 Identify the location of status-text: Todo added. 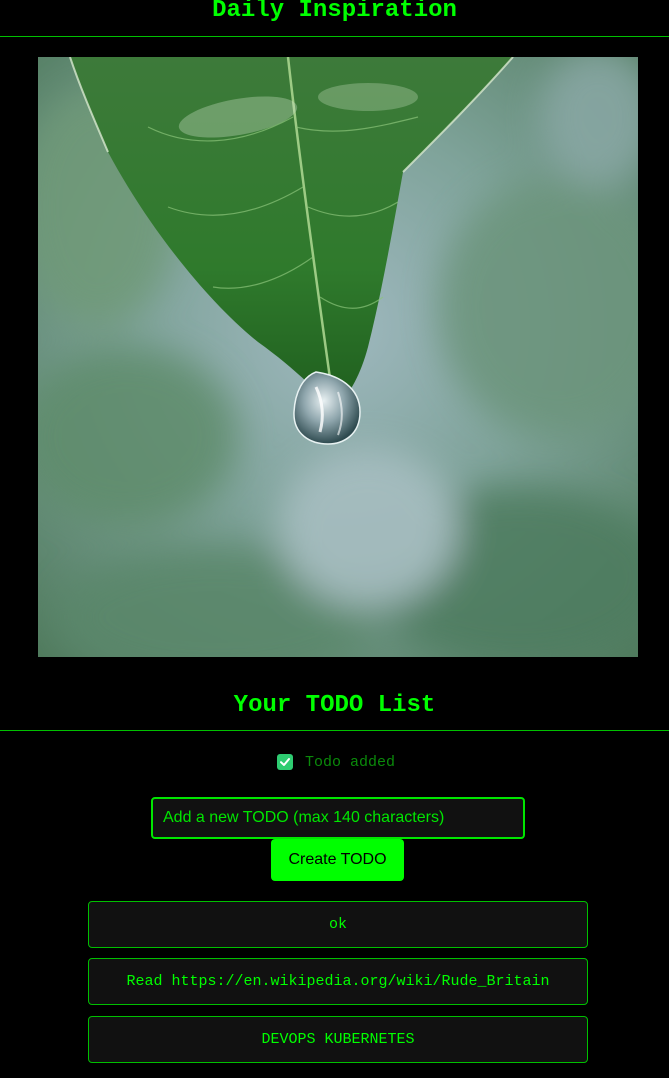
(350, 762).